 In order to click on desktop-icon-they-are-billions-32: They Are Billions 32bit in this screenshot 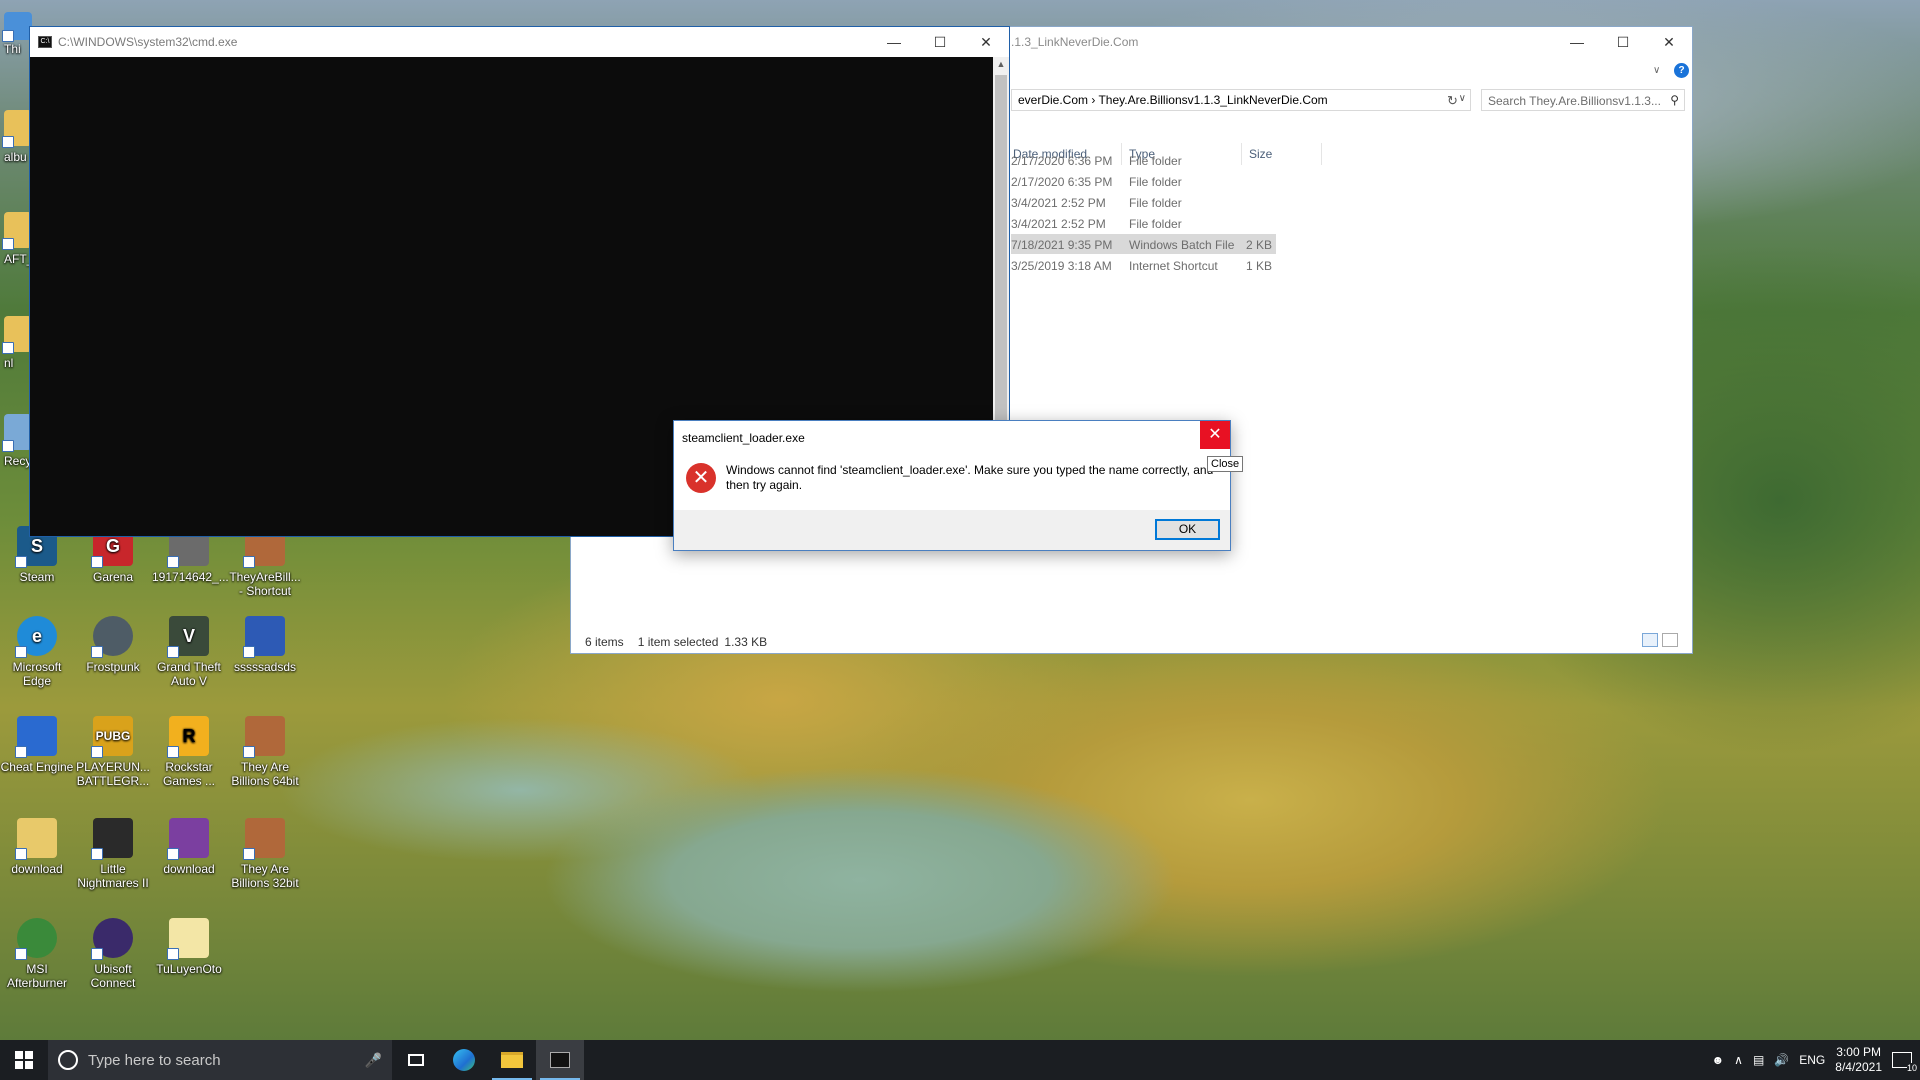, I will do `click(265, 854)`.